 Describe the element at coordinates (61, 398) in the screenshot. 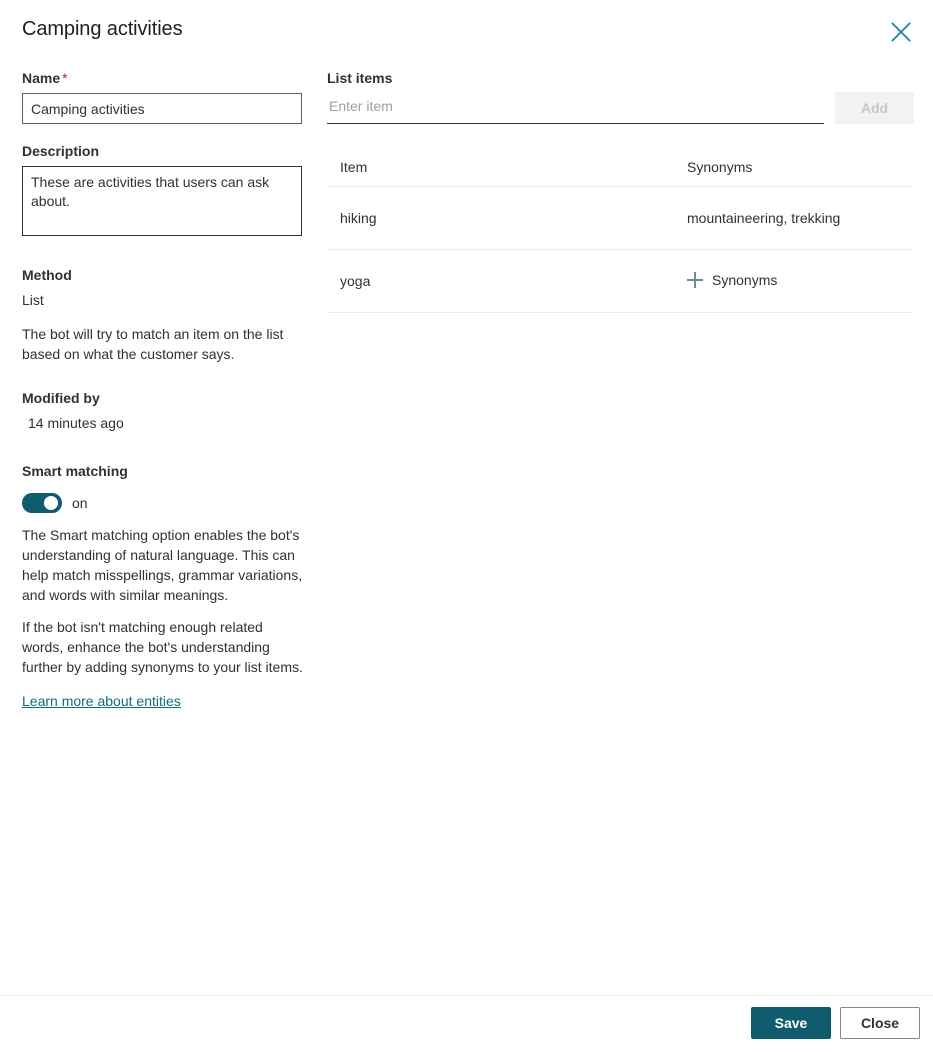

I see `modified-by-label: Modified by` at that location.